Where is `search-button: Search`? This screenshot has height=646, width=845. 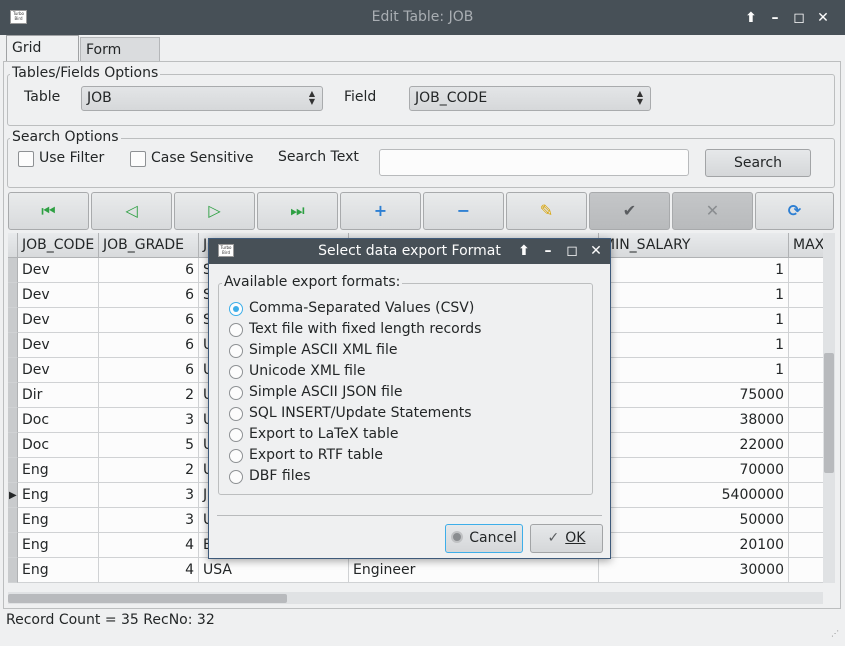
search-button: Search is located at coordinates (758, 163).